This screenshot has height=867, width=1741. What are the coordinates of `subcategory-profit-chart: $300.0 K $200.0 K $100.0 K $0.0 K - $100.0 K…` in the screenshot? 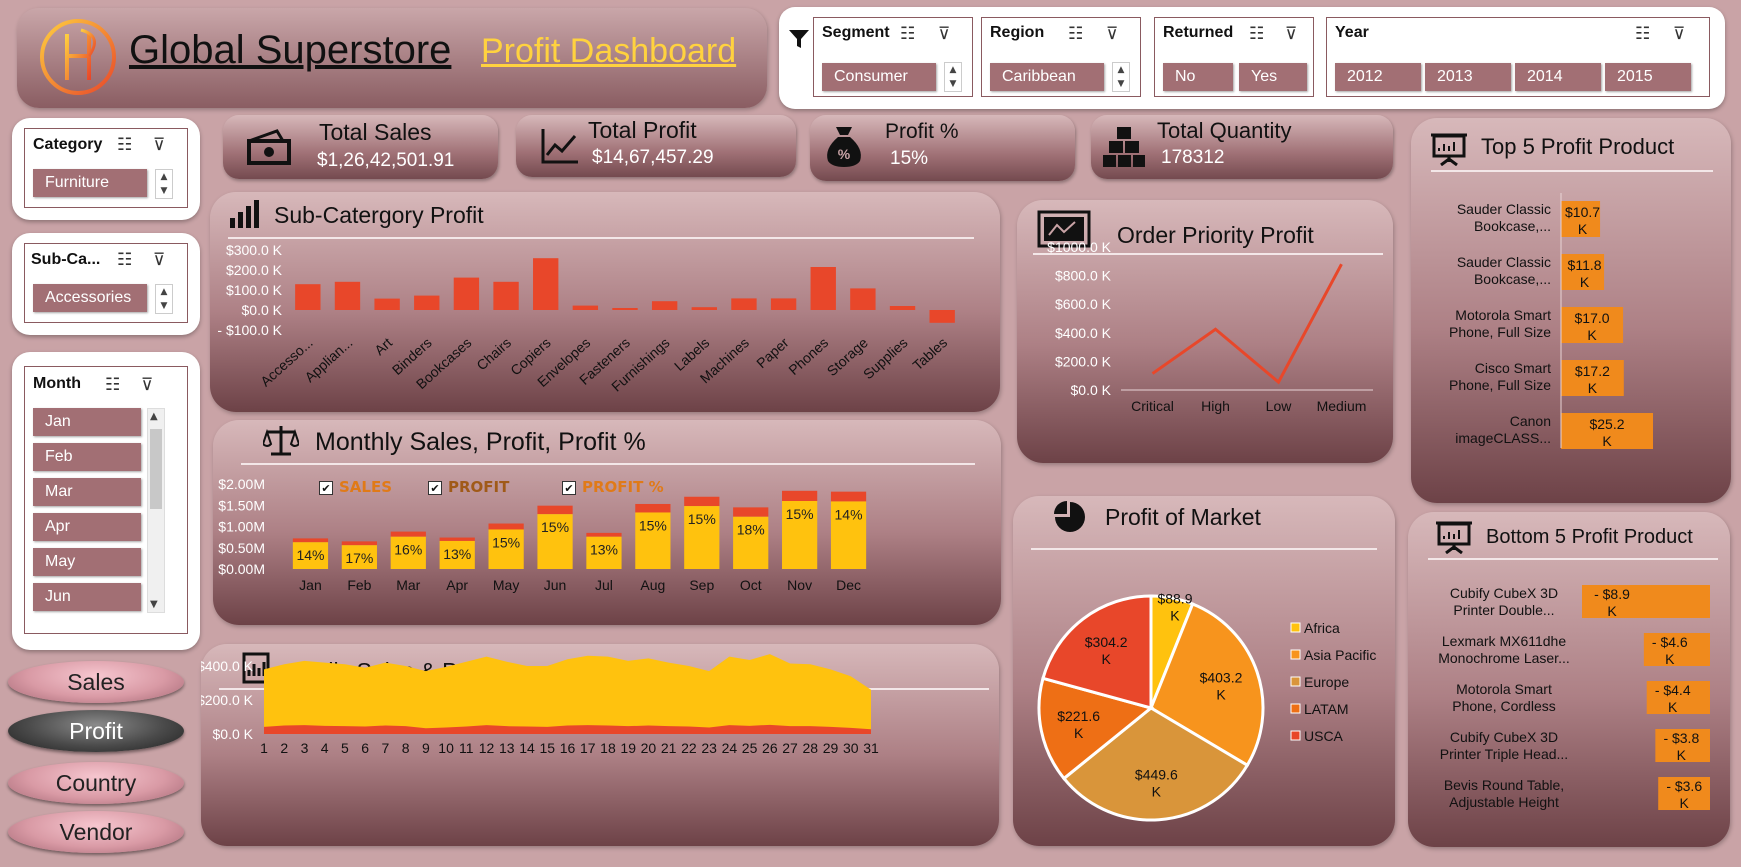 It's located at (586, 318).